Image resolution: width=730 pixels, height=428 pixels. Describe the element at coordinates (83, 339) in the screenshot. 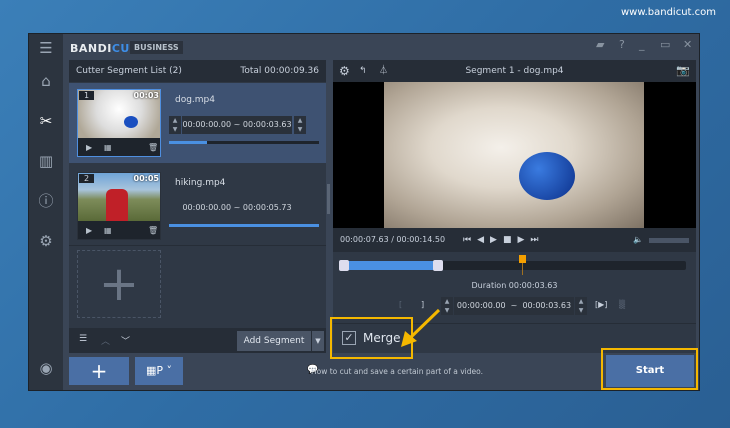

I see `clear-list-icon: ☰` at that location.